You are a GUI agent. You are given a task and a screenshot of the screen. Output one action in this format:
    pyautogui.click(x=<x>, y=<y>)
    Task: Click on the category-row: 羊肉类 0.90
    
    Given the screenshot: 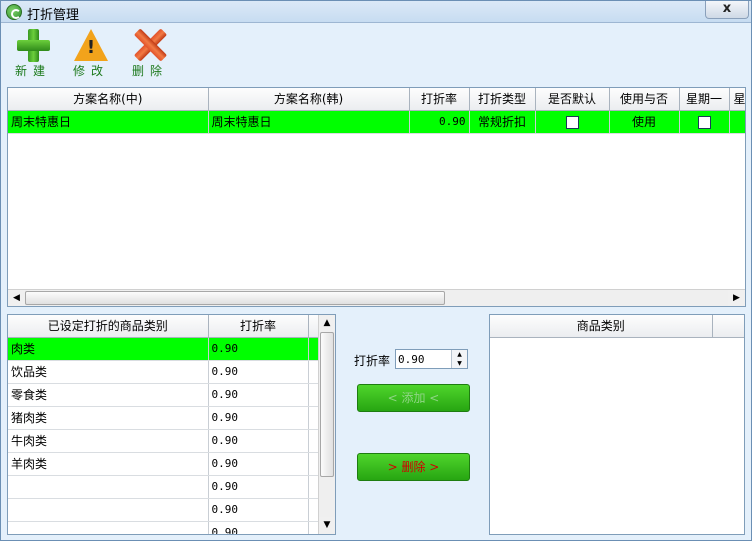 What is the action you would take?
    pyautogui.click(x=164, y=464)
    